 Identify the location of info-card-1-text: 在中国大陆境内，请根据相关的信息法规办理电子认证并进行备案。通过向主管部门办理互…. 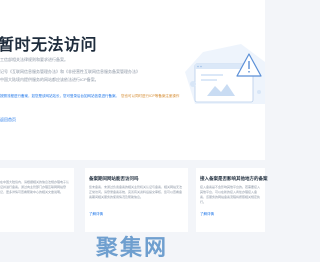
(35, 187).